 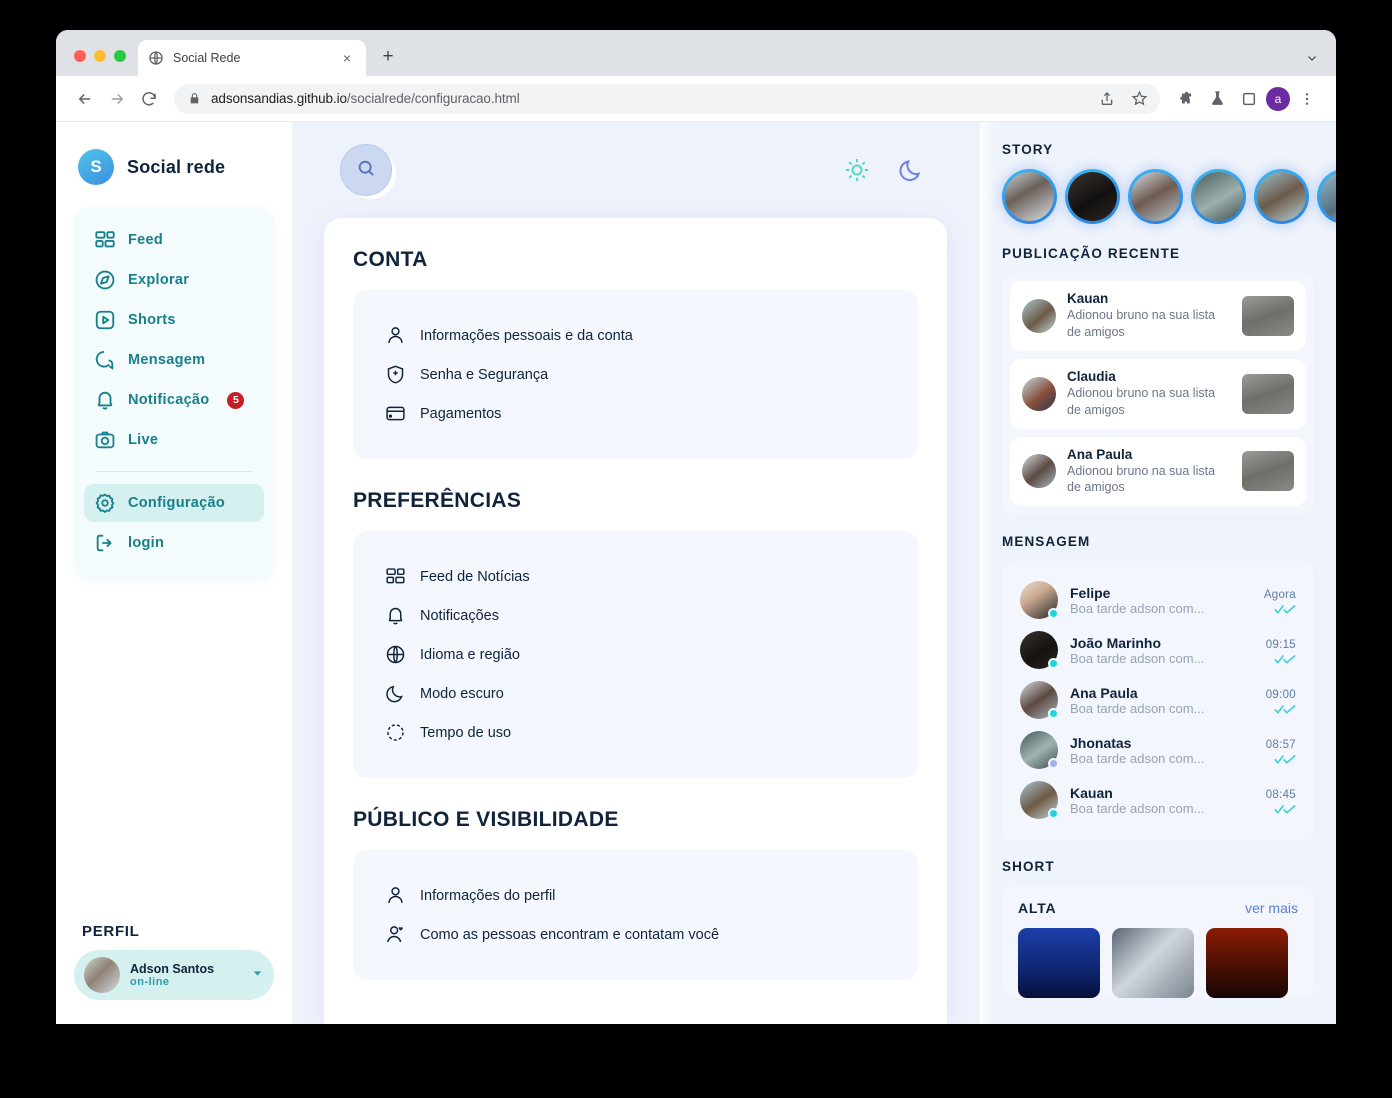 I want to click on option-label: Tempo de uso, so click(x=466, y=732).